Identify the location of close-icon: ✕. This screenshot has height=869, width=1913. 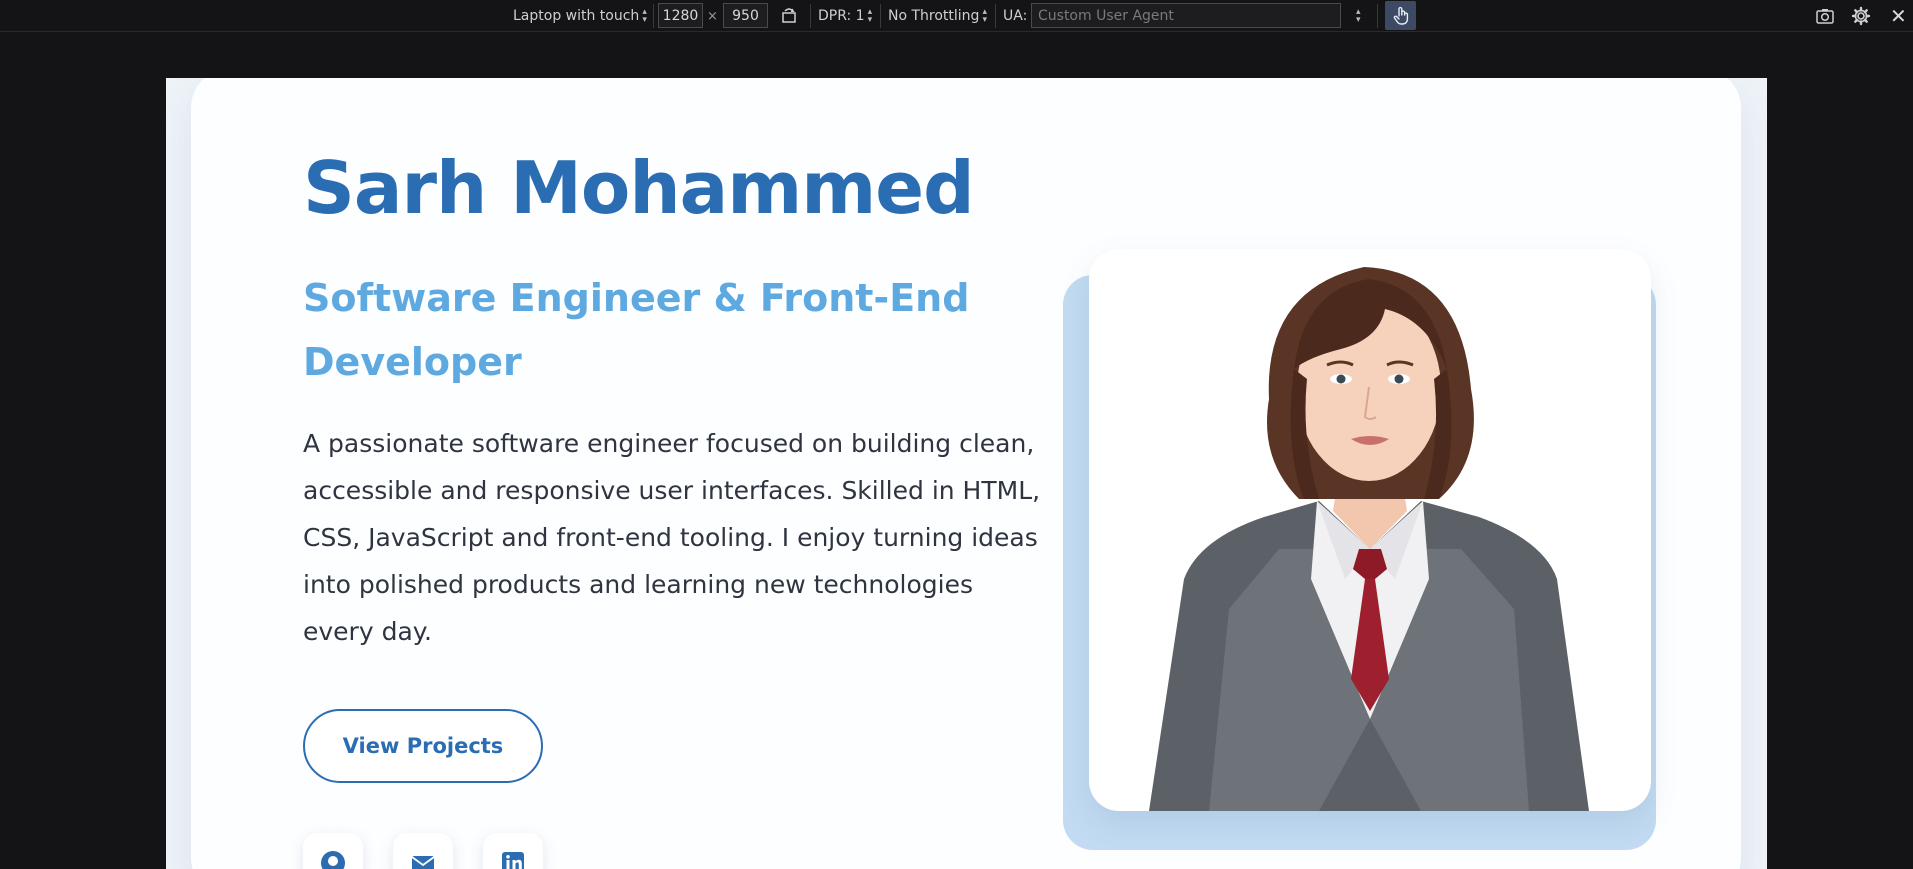
(1898, 16).